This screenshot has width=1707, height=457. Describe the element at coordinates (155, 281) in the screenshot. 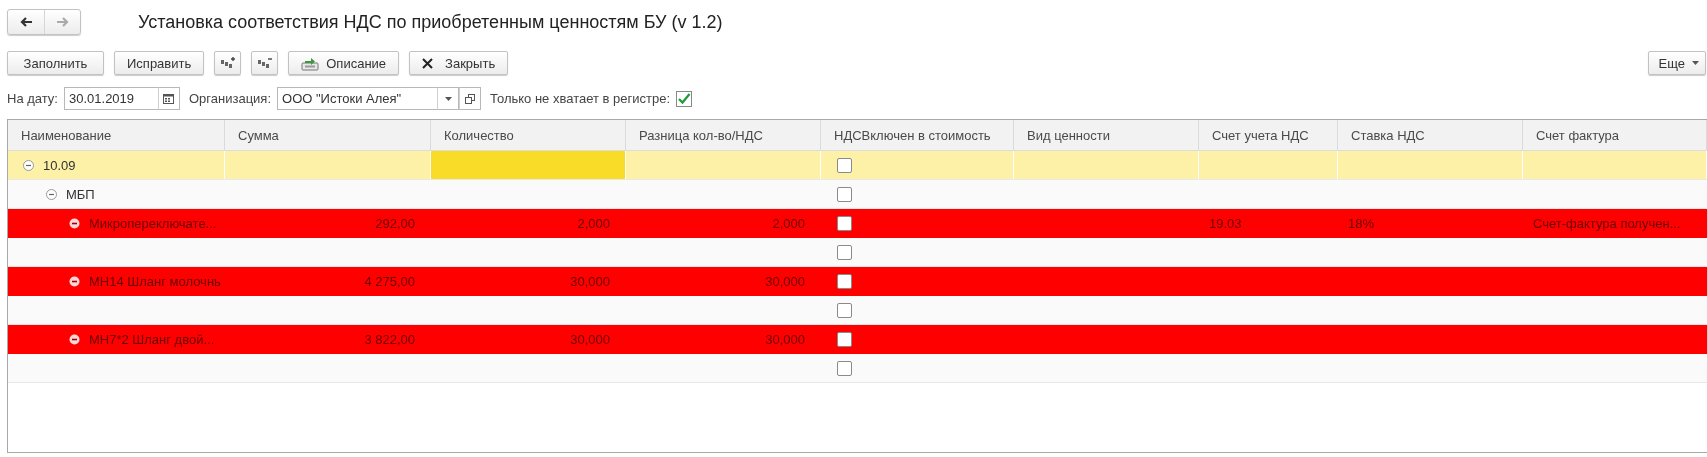

I see `item-name: МН14 Шланг молочнь` at that location.